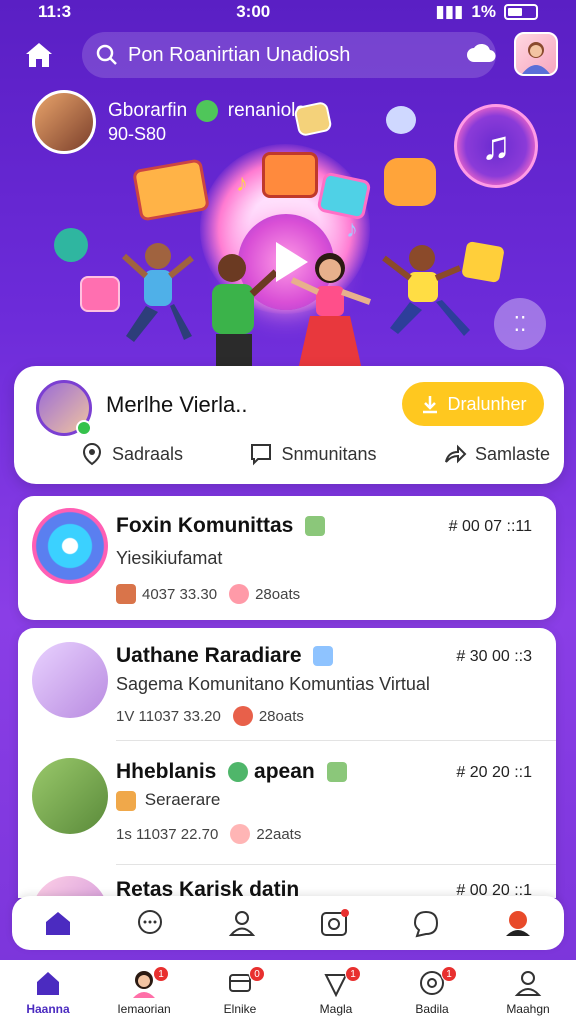 This screenshot has width=576, height=1024. What do you see at coordinates (55, 11) in the screenshot?
I see `status-time: 11:3` at bounding box center [55, 11].